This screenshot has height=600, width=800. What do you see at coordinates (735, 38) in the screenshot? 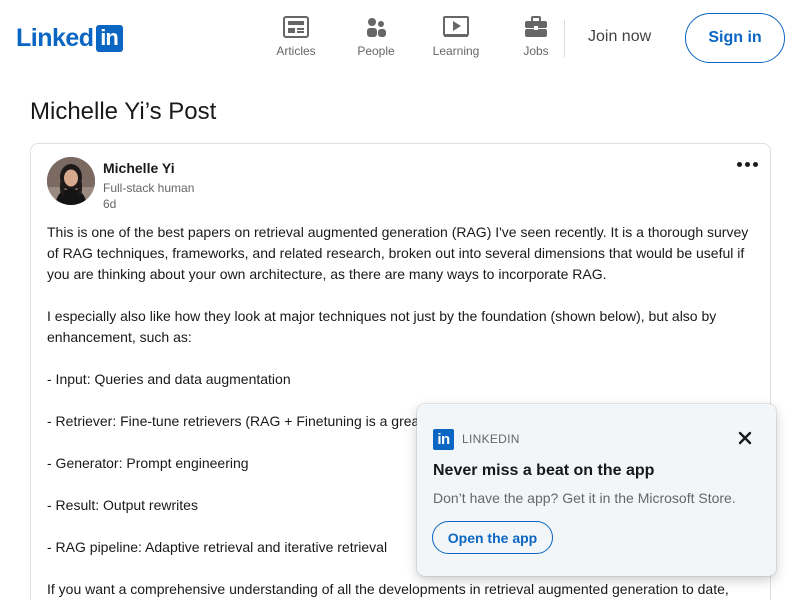
I see `sign-in-button: Sign in` at bounding box center [735, 38].